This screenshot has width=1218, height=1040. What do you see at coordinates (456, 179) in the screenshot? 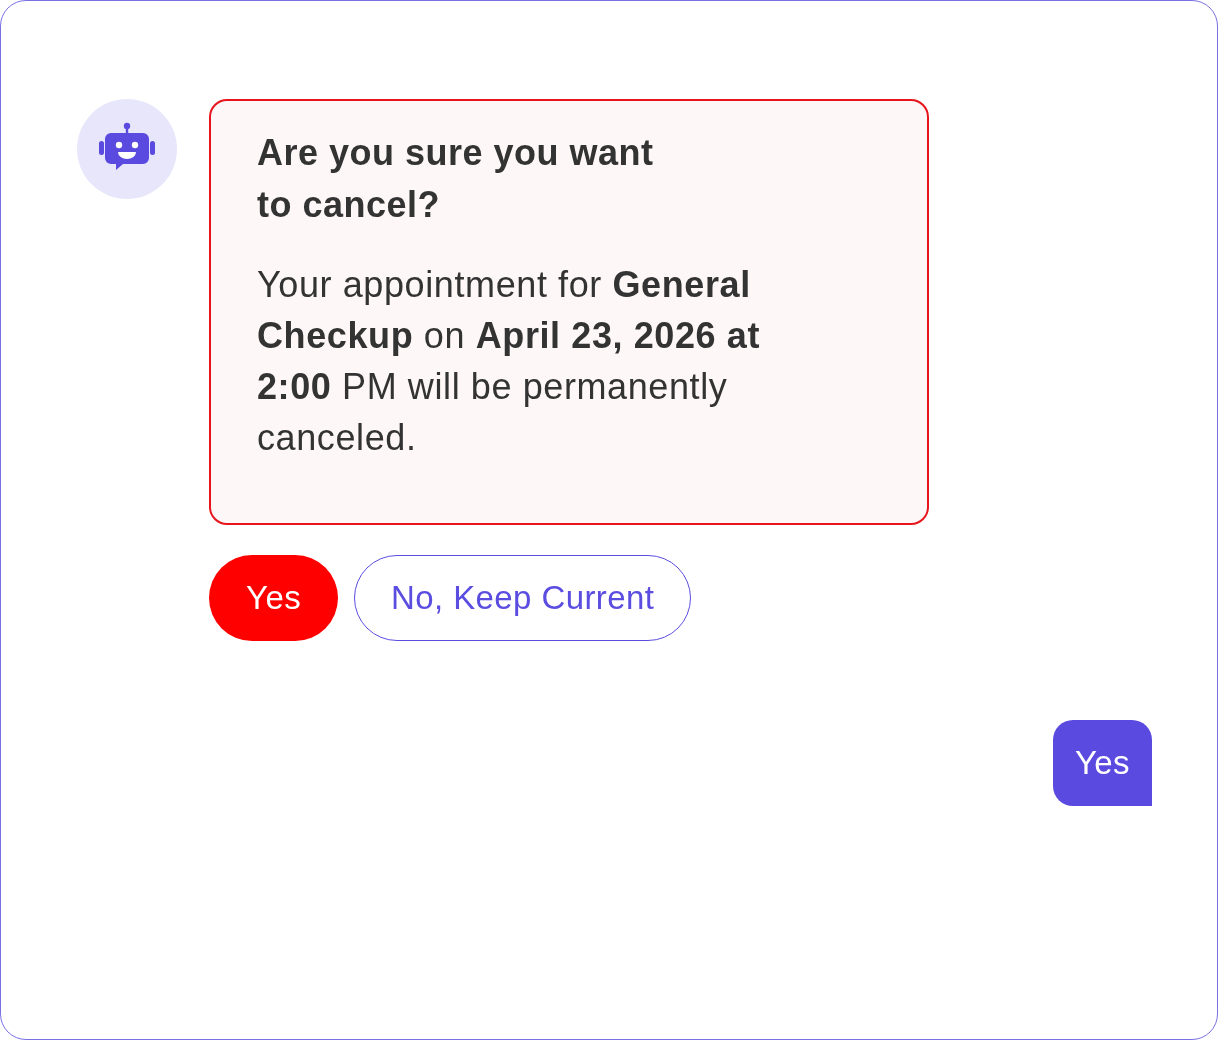
I see `message-title: Are you sure you want to cancel?` at bounding box center [456, 179].